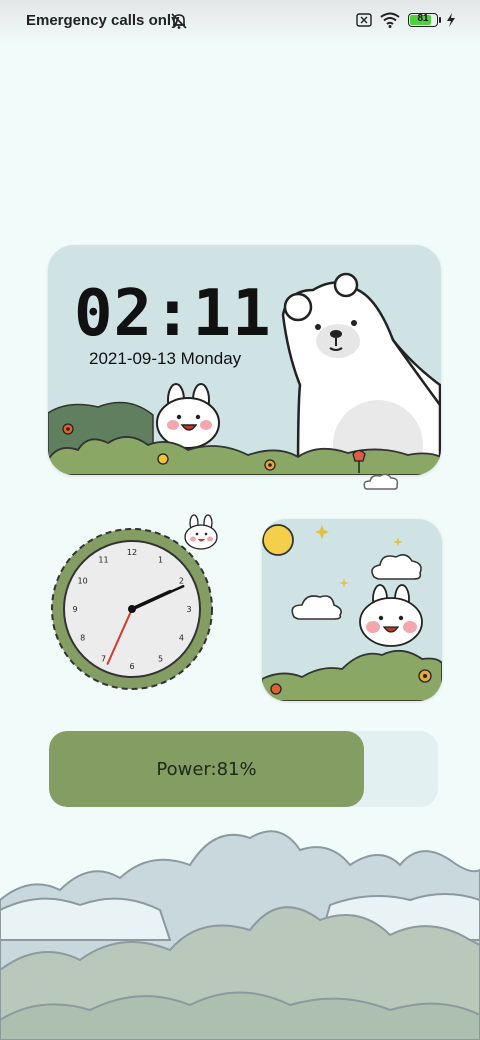 The image size is (480, 1040). I want to click on power-label: Power:81%, so click(206, 768).